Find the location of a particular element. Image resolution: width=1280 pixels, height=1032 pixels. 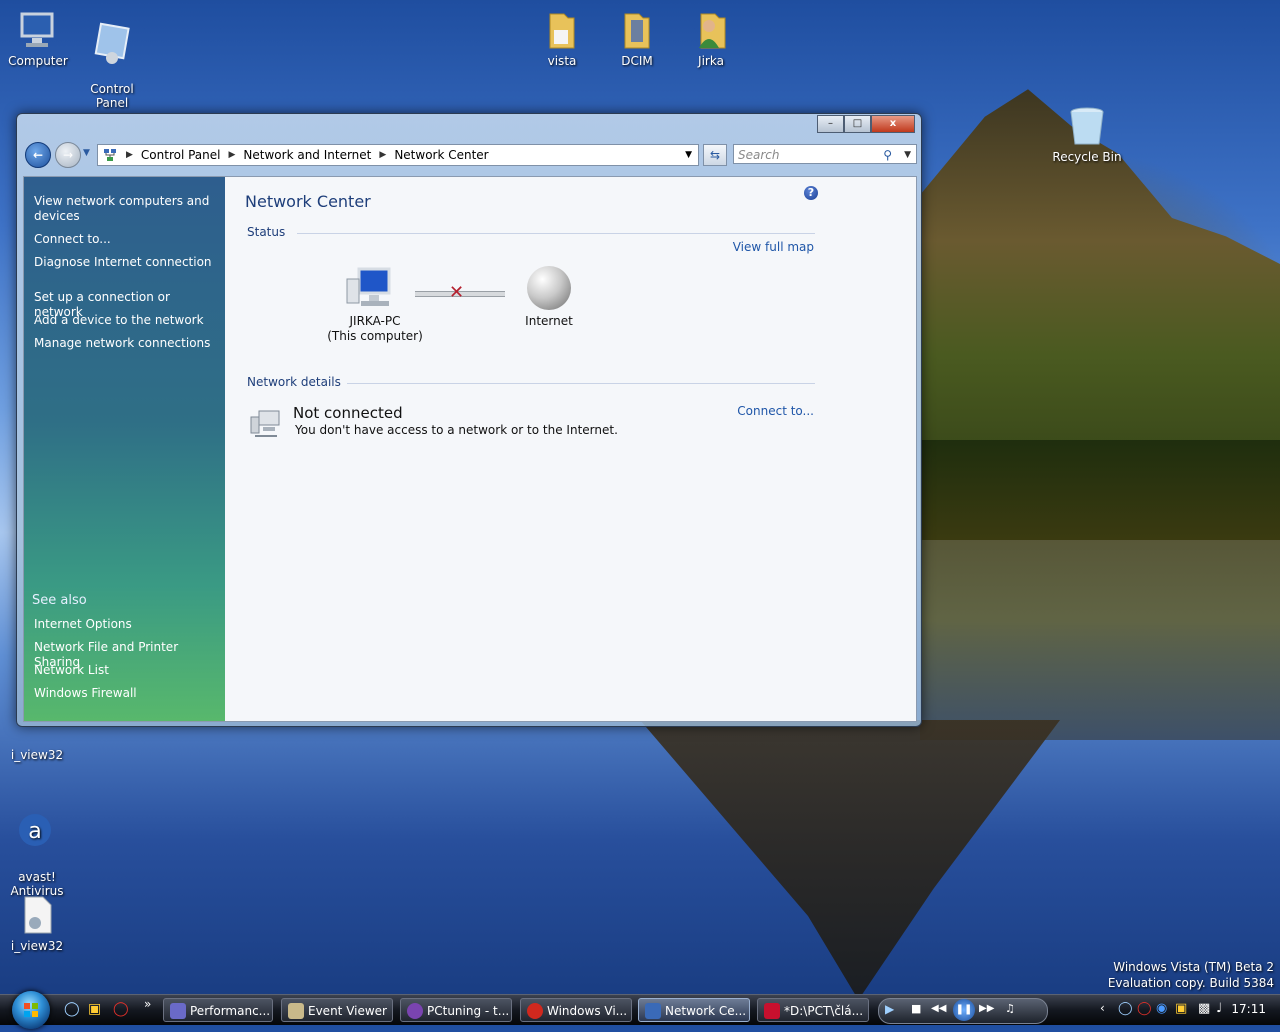

search-icon: ⚲ is located at coordinates (887, 155).